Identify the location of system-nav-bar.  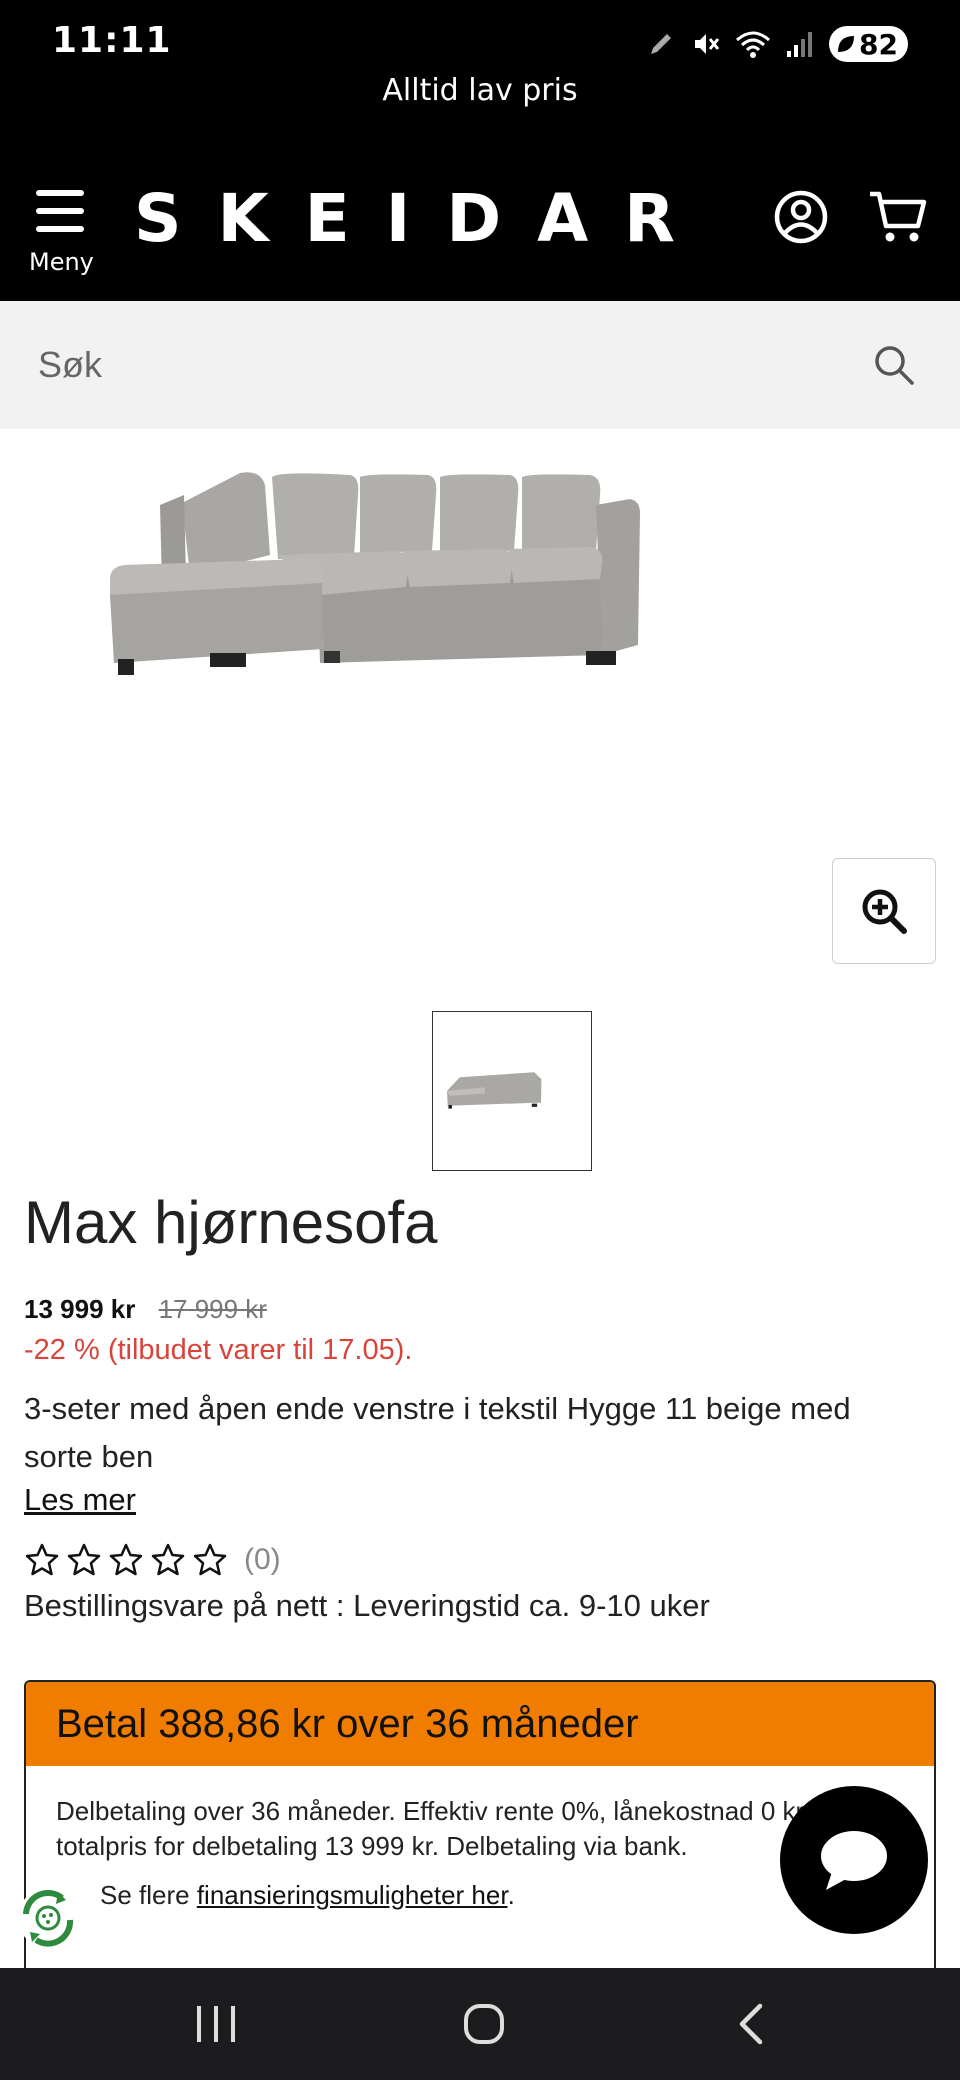
(480, 2024).